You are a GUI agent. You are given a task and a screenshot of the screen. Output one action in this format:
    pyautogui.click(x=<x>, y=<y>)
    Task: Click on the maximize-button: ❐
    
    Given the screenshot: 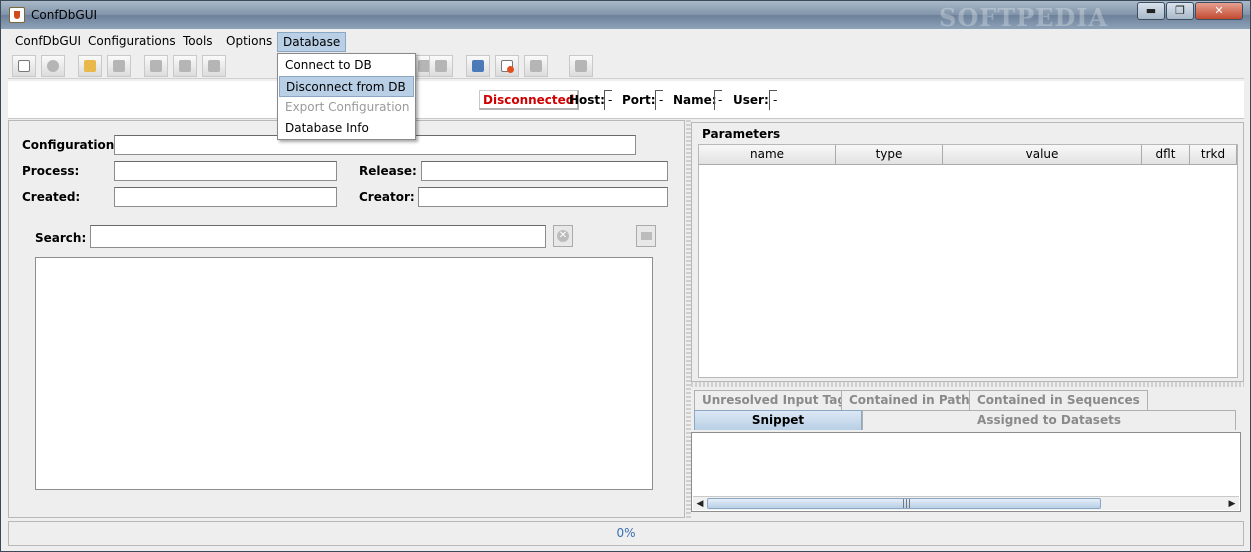 What is the action you would take?
    pyautogui.click(x=1180, y=11)
    